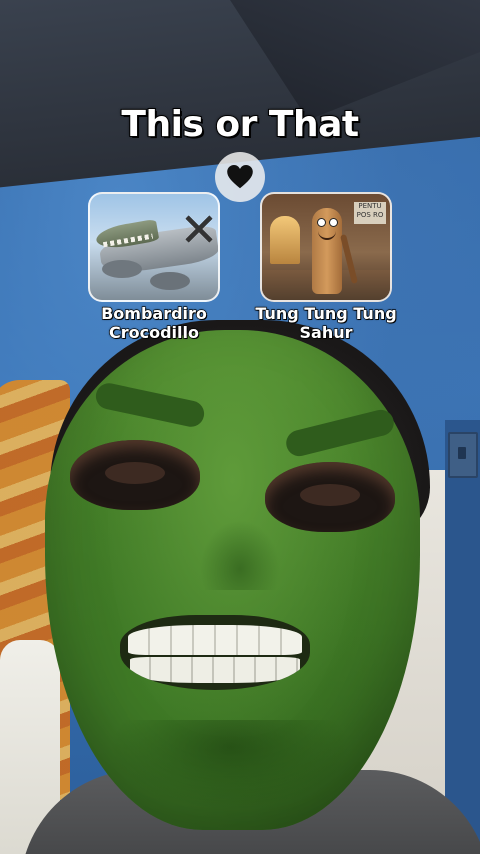  What do you see at coordinates (333, 222) in the screenshot?
I see `character-eye-right` at bounding box center [333, 222].